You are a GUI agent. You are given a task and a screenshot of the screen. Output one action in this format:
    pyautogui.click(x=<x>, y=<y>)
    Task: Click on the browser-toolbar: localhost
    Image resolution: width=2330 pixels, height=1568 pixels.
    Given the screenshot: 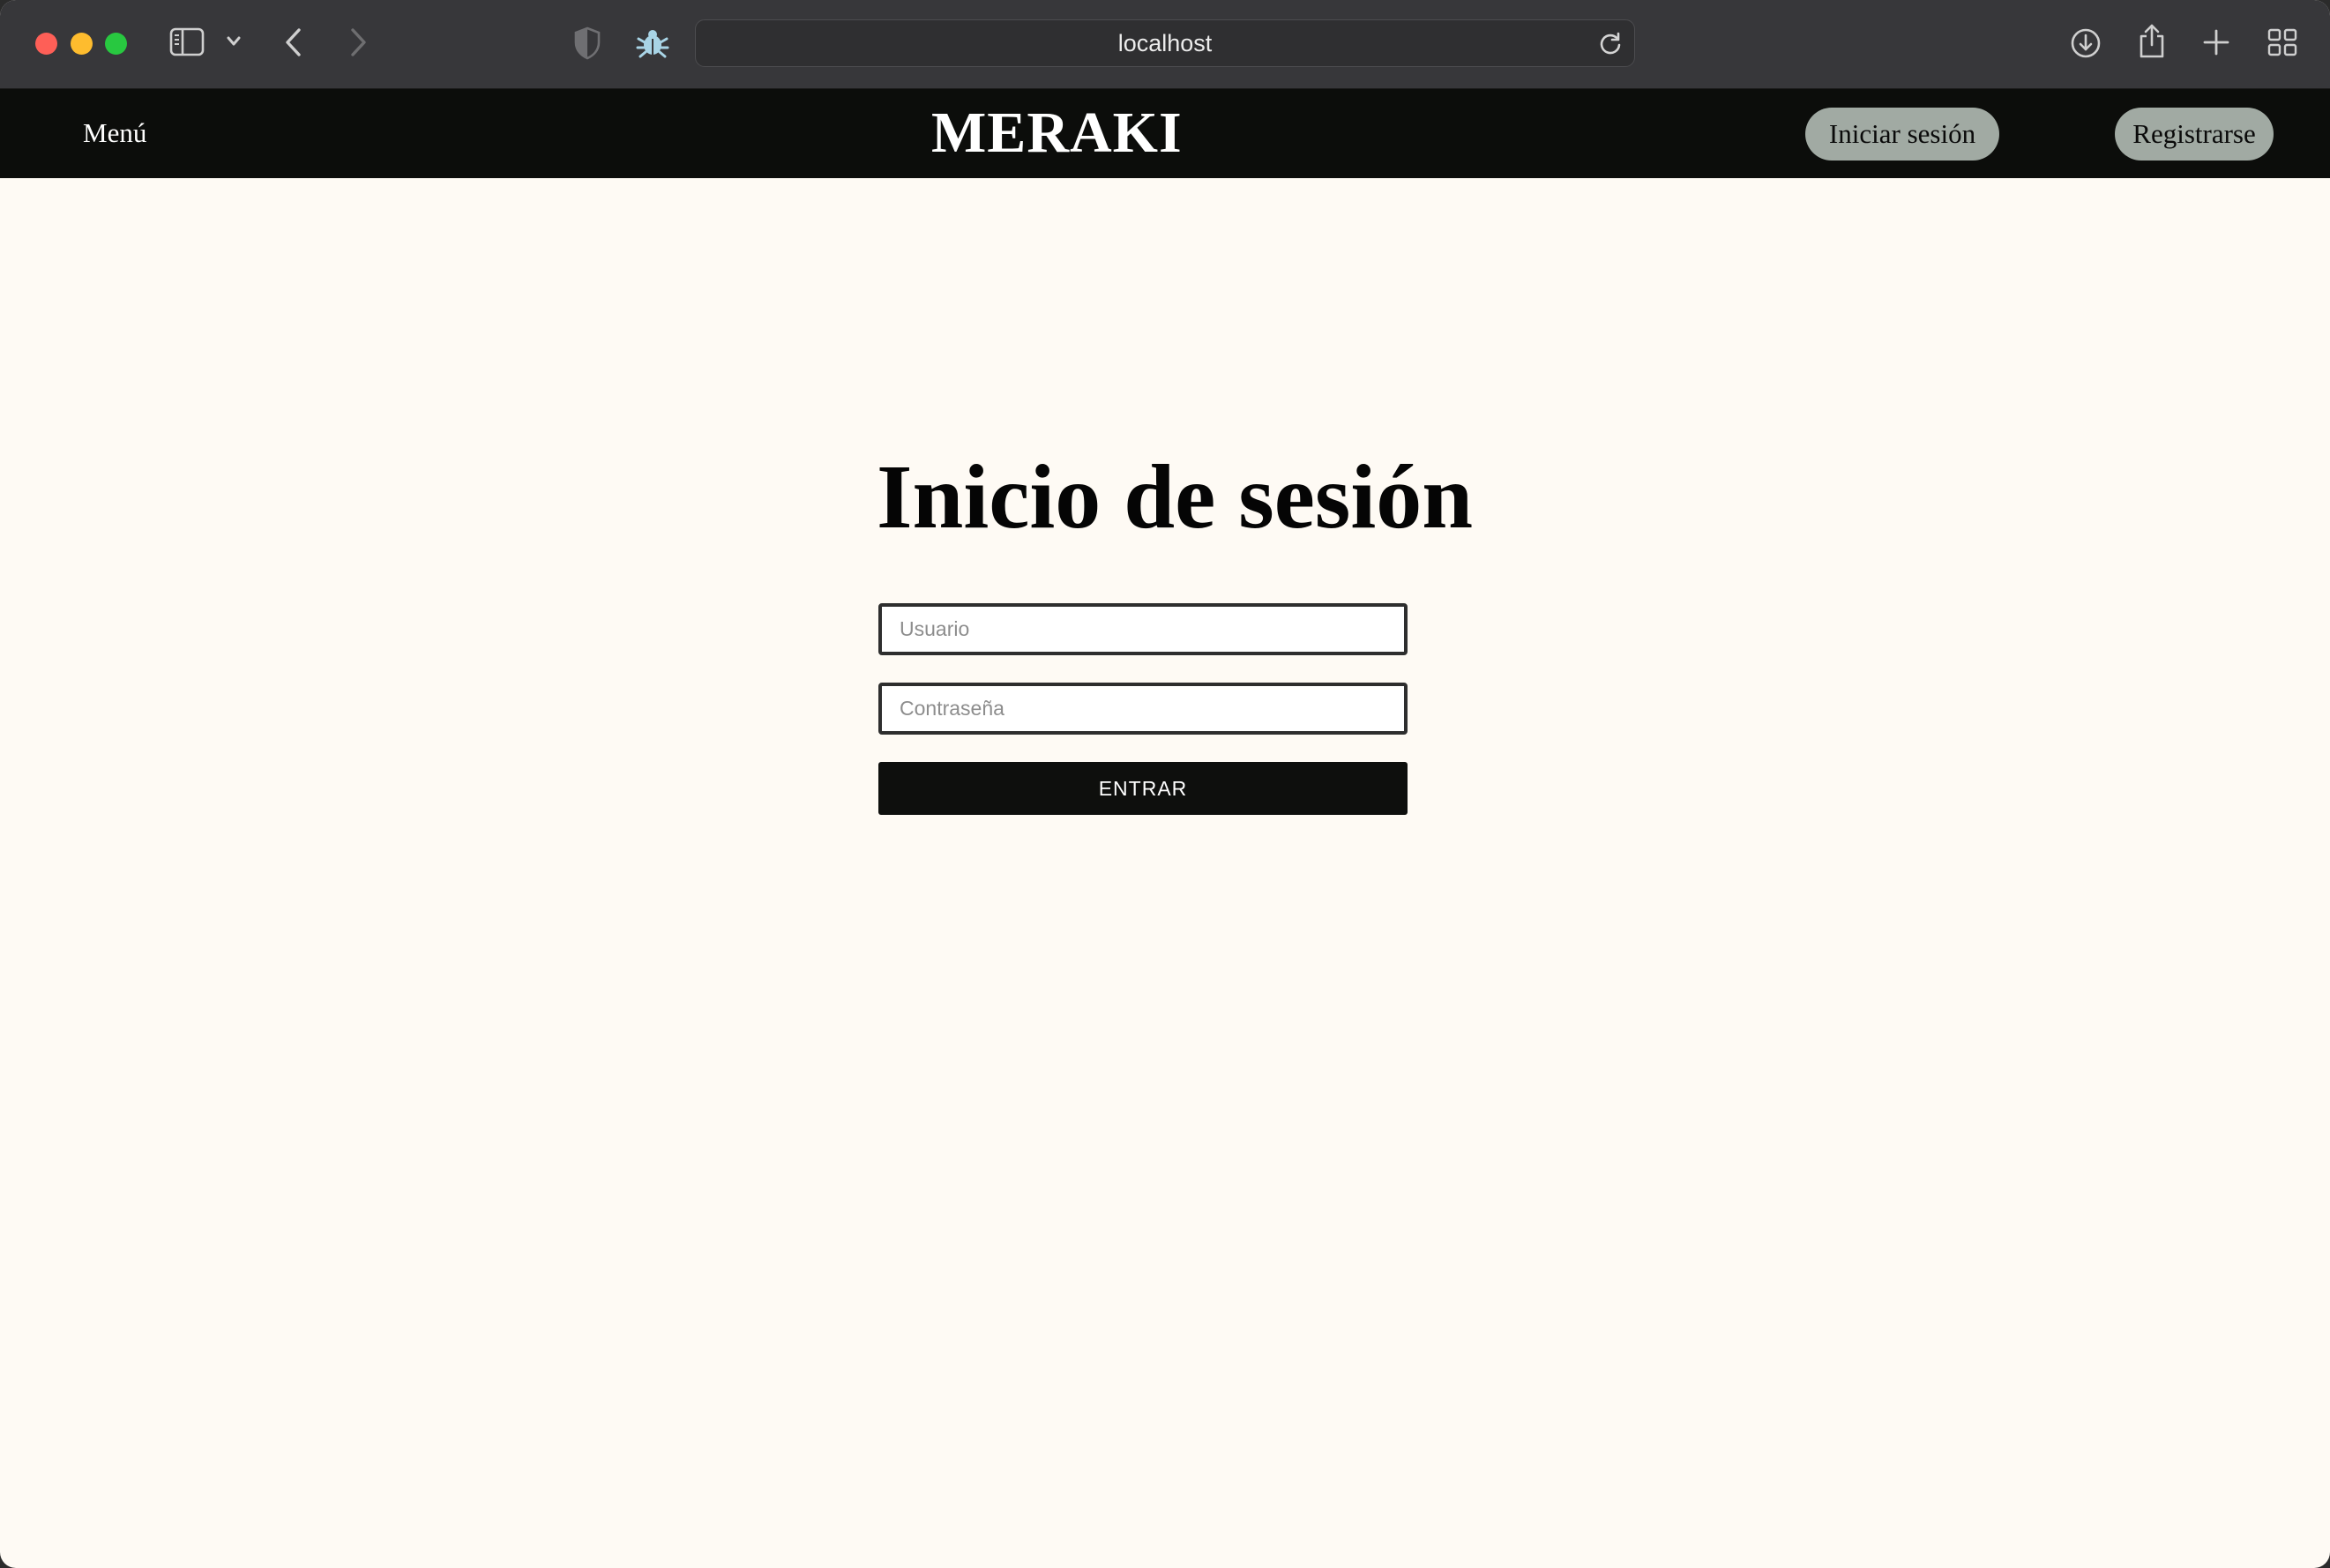 What is the action you would take?
    pyautogui.click(x=1165, y=44)
    